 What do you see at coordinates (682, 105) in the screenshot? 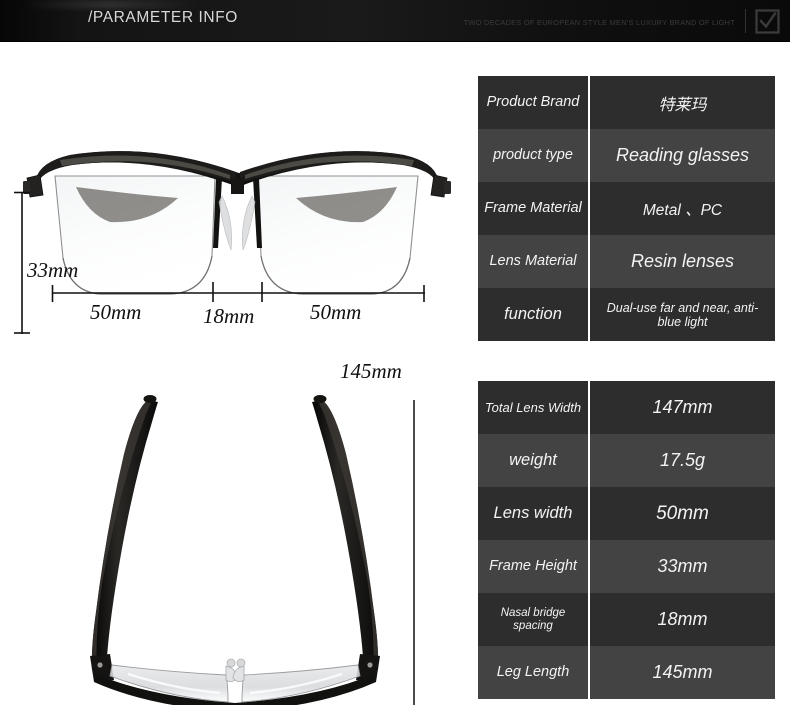
I see `row-value: 特莱玛` at bounding box center [682, 105].